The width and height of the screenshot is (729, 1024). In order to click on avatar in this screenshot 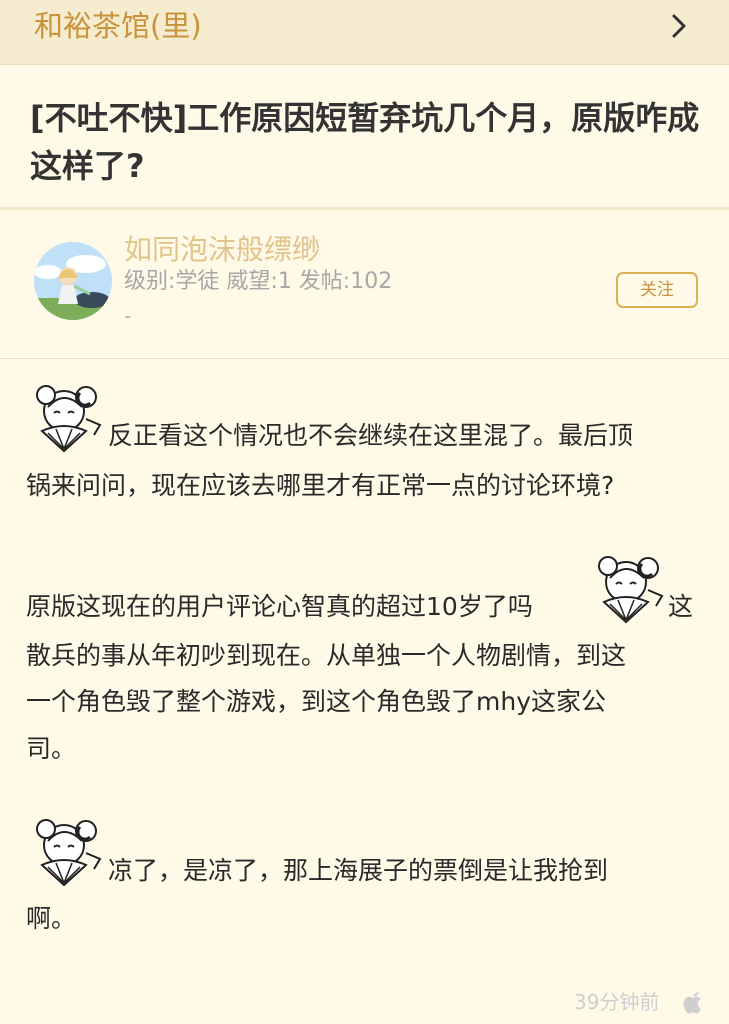, I will do `click(73, 281)`.